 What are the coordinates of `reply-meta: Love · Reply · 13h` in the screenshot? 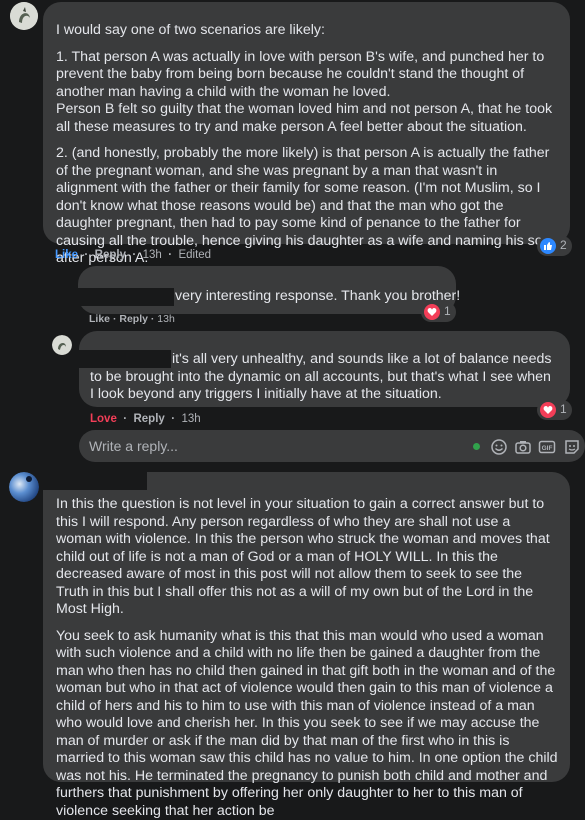 It's located at (145, 420).